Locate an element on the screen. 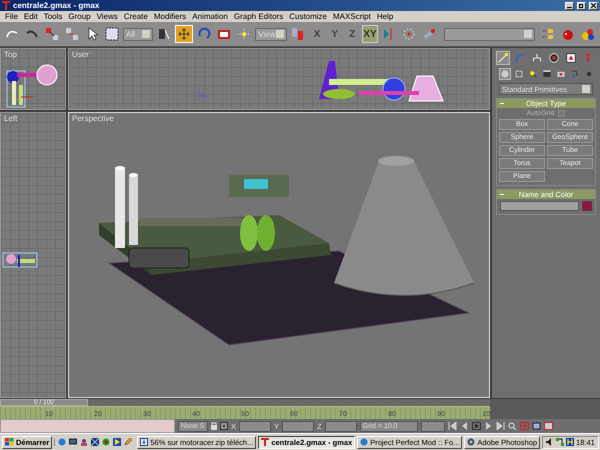  h-logo-icon is located at coordinates (570, 442).